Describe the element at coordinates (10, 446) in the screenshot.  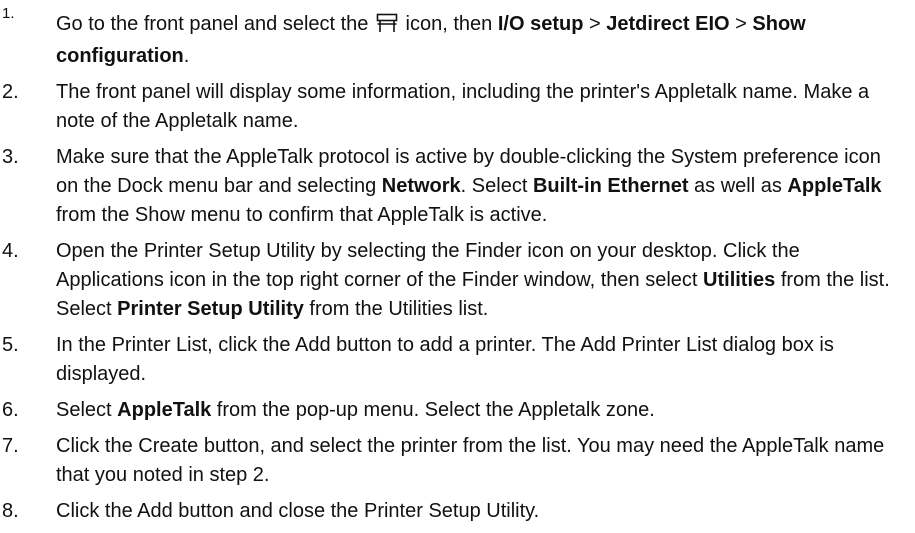
I see `step-number: 7.` at that location.